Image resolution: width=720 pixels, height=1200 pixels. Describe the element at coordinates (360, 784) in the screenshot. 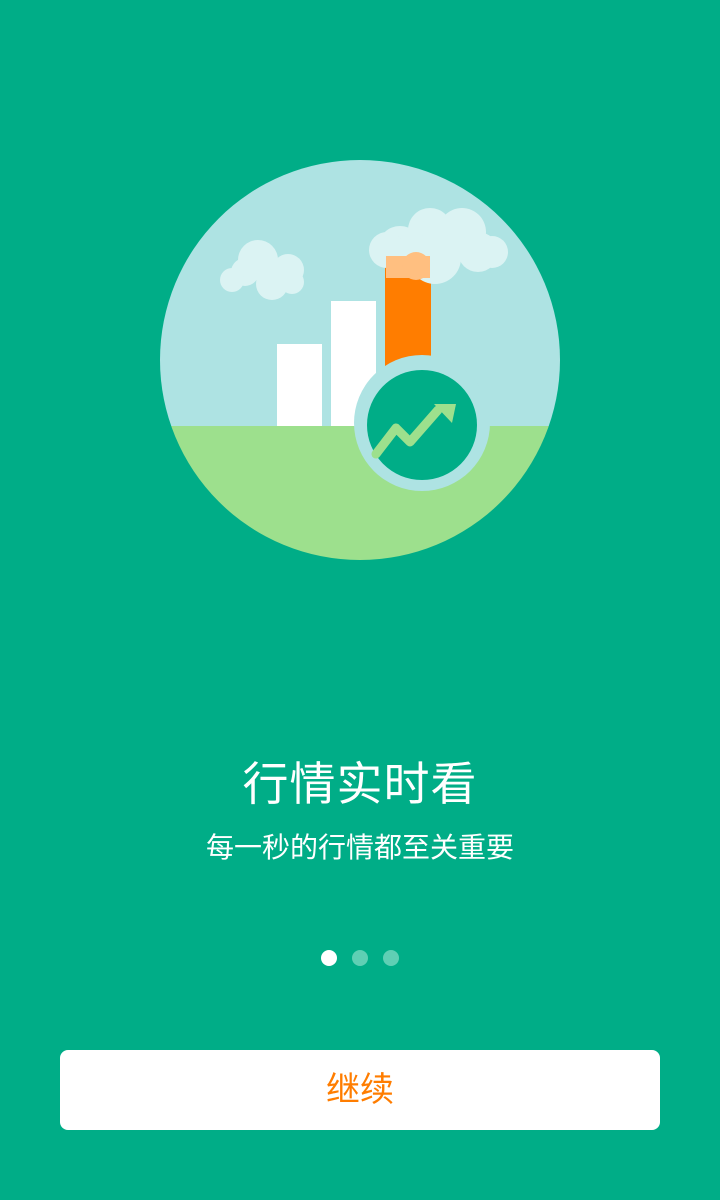

I see `onboarding-headline: 行情实时看` at that location.